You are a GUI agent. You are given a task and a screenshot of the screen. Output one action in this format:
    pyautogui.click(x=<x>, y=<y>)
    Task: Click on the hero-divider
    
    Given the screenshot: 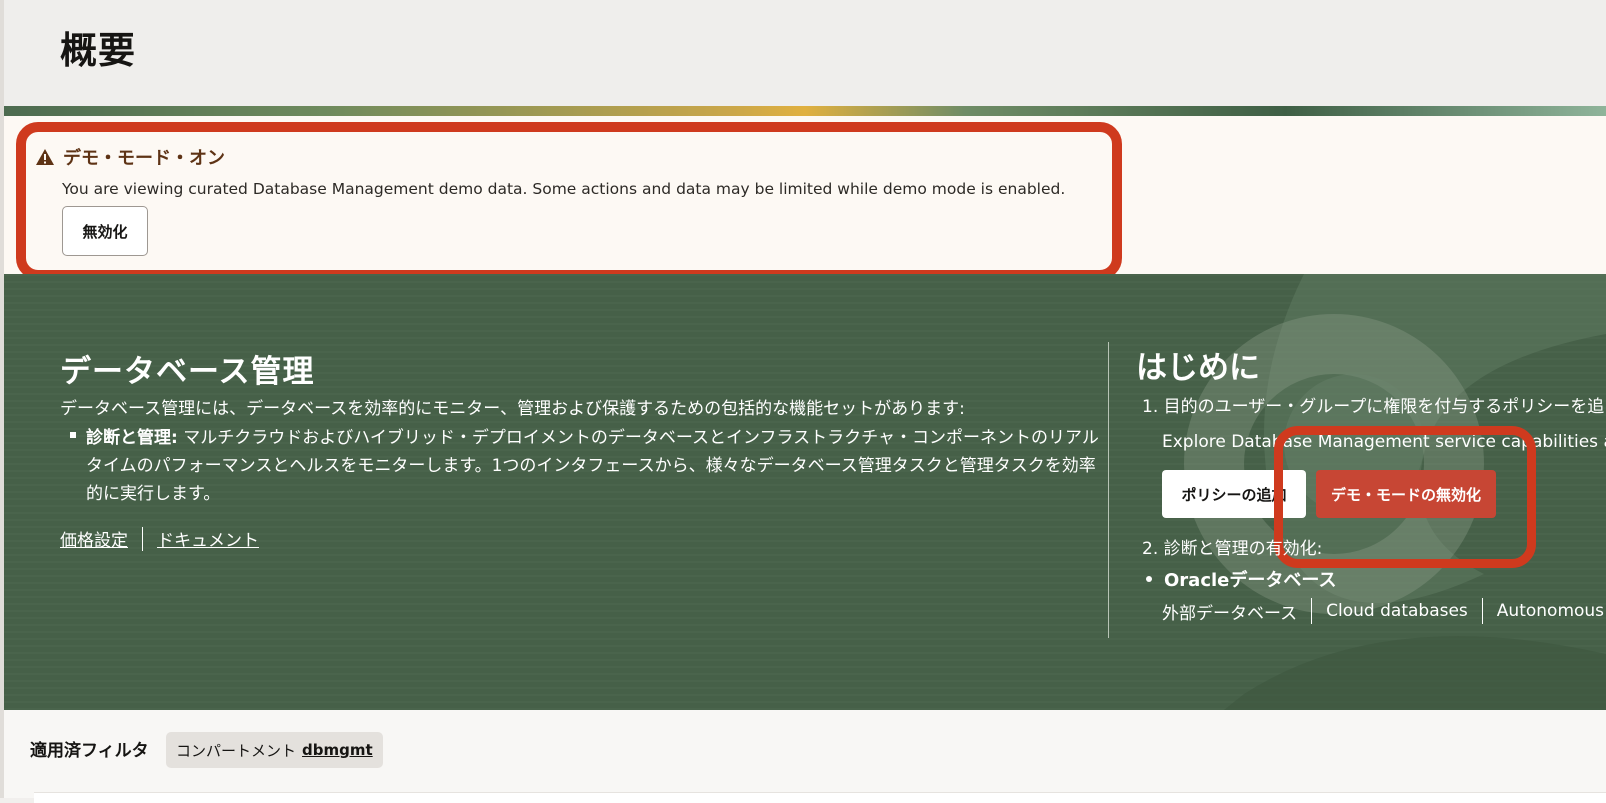 What is the action you would take?
    pyautogui.click(x=1108, y=490)
    